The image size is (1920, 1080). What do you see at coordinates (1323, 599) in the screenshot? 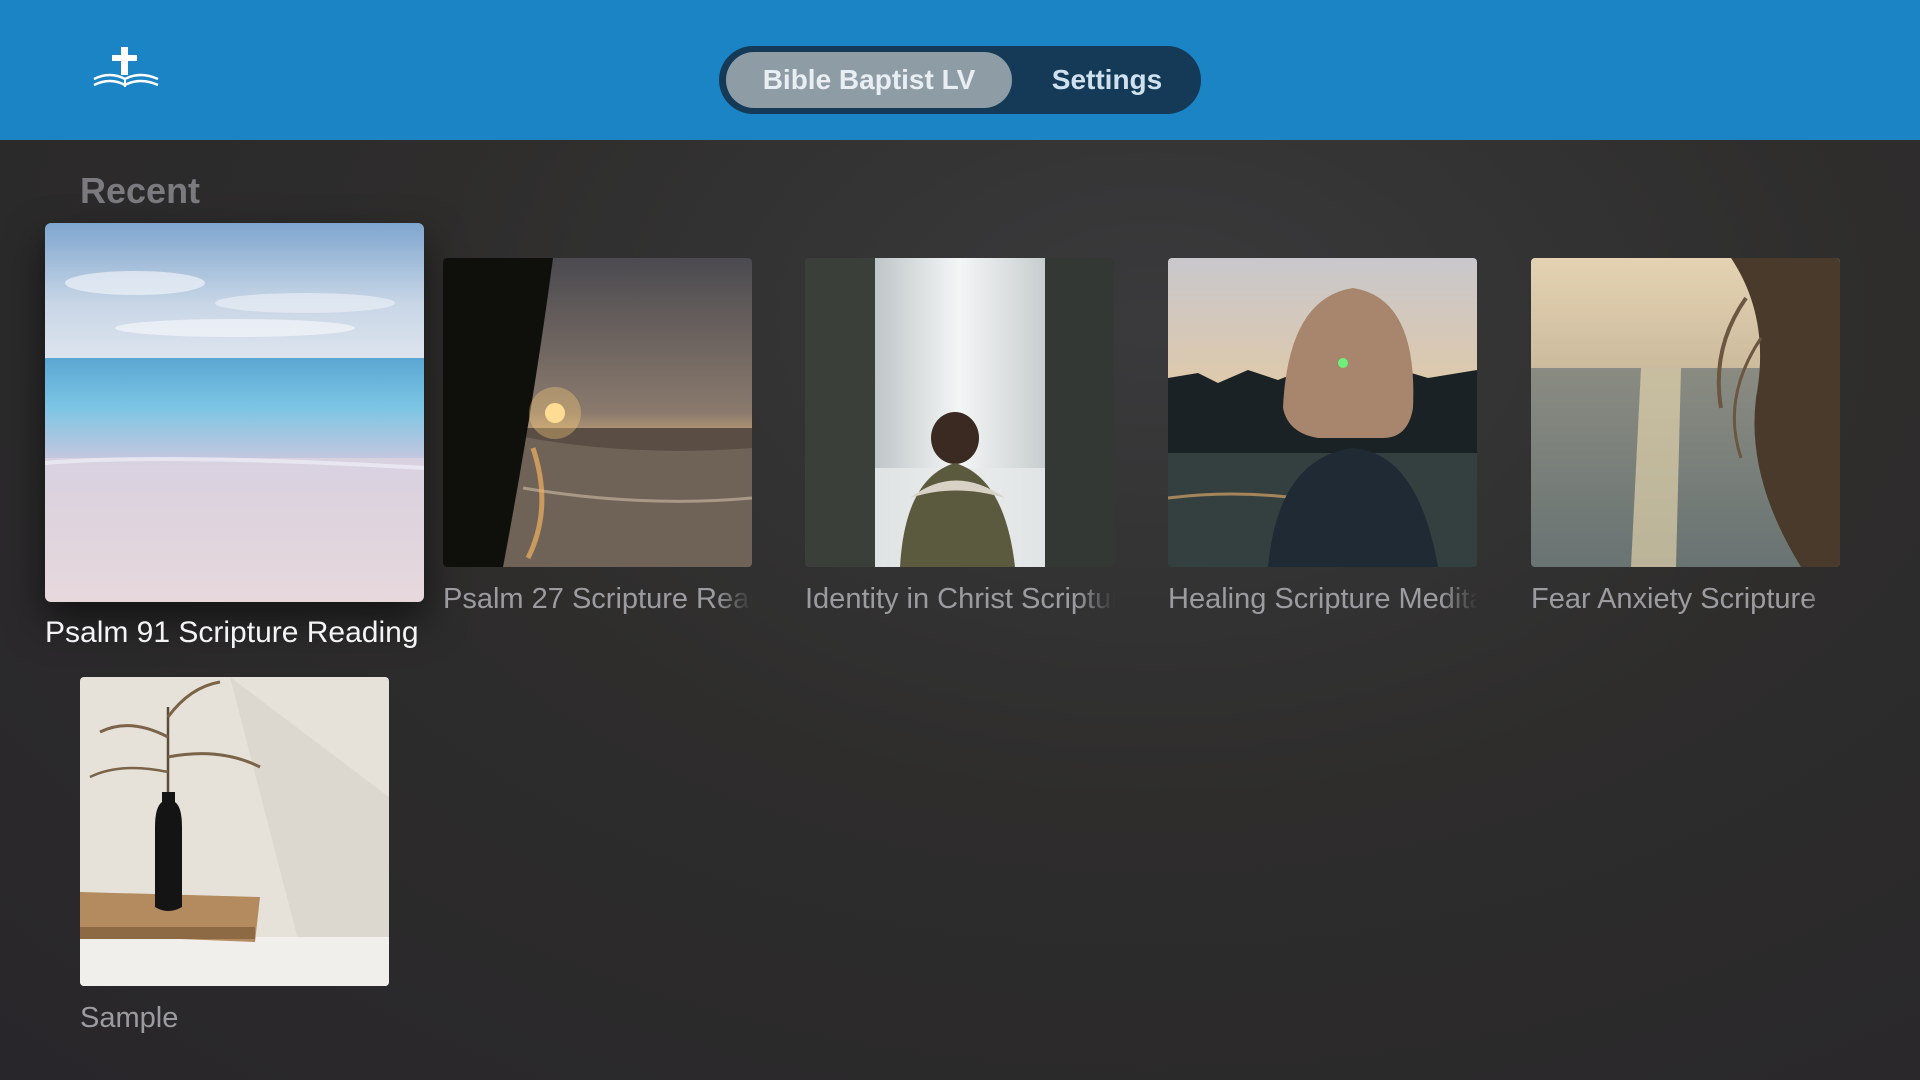
I see `tile-title: Healing Scripture Meditation` at bounding box center [1323, 599].